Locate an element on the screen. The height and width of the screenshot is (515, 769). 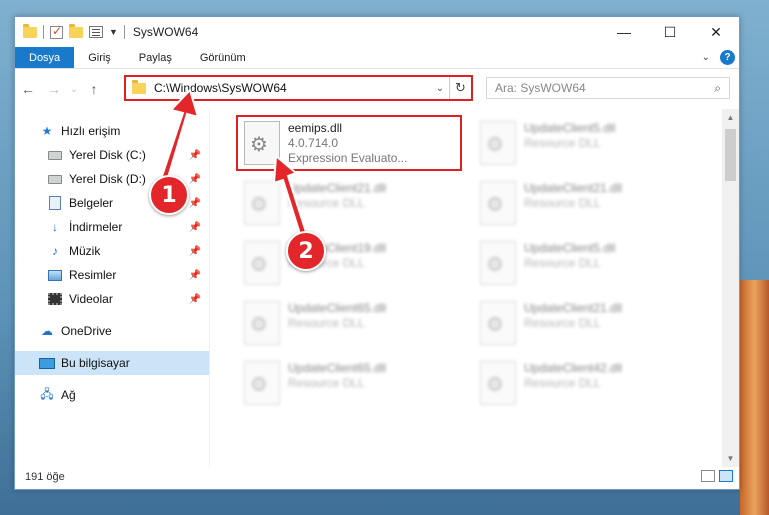
properties-icon is located at coordinates (96, 32).